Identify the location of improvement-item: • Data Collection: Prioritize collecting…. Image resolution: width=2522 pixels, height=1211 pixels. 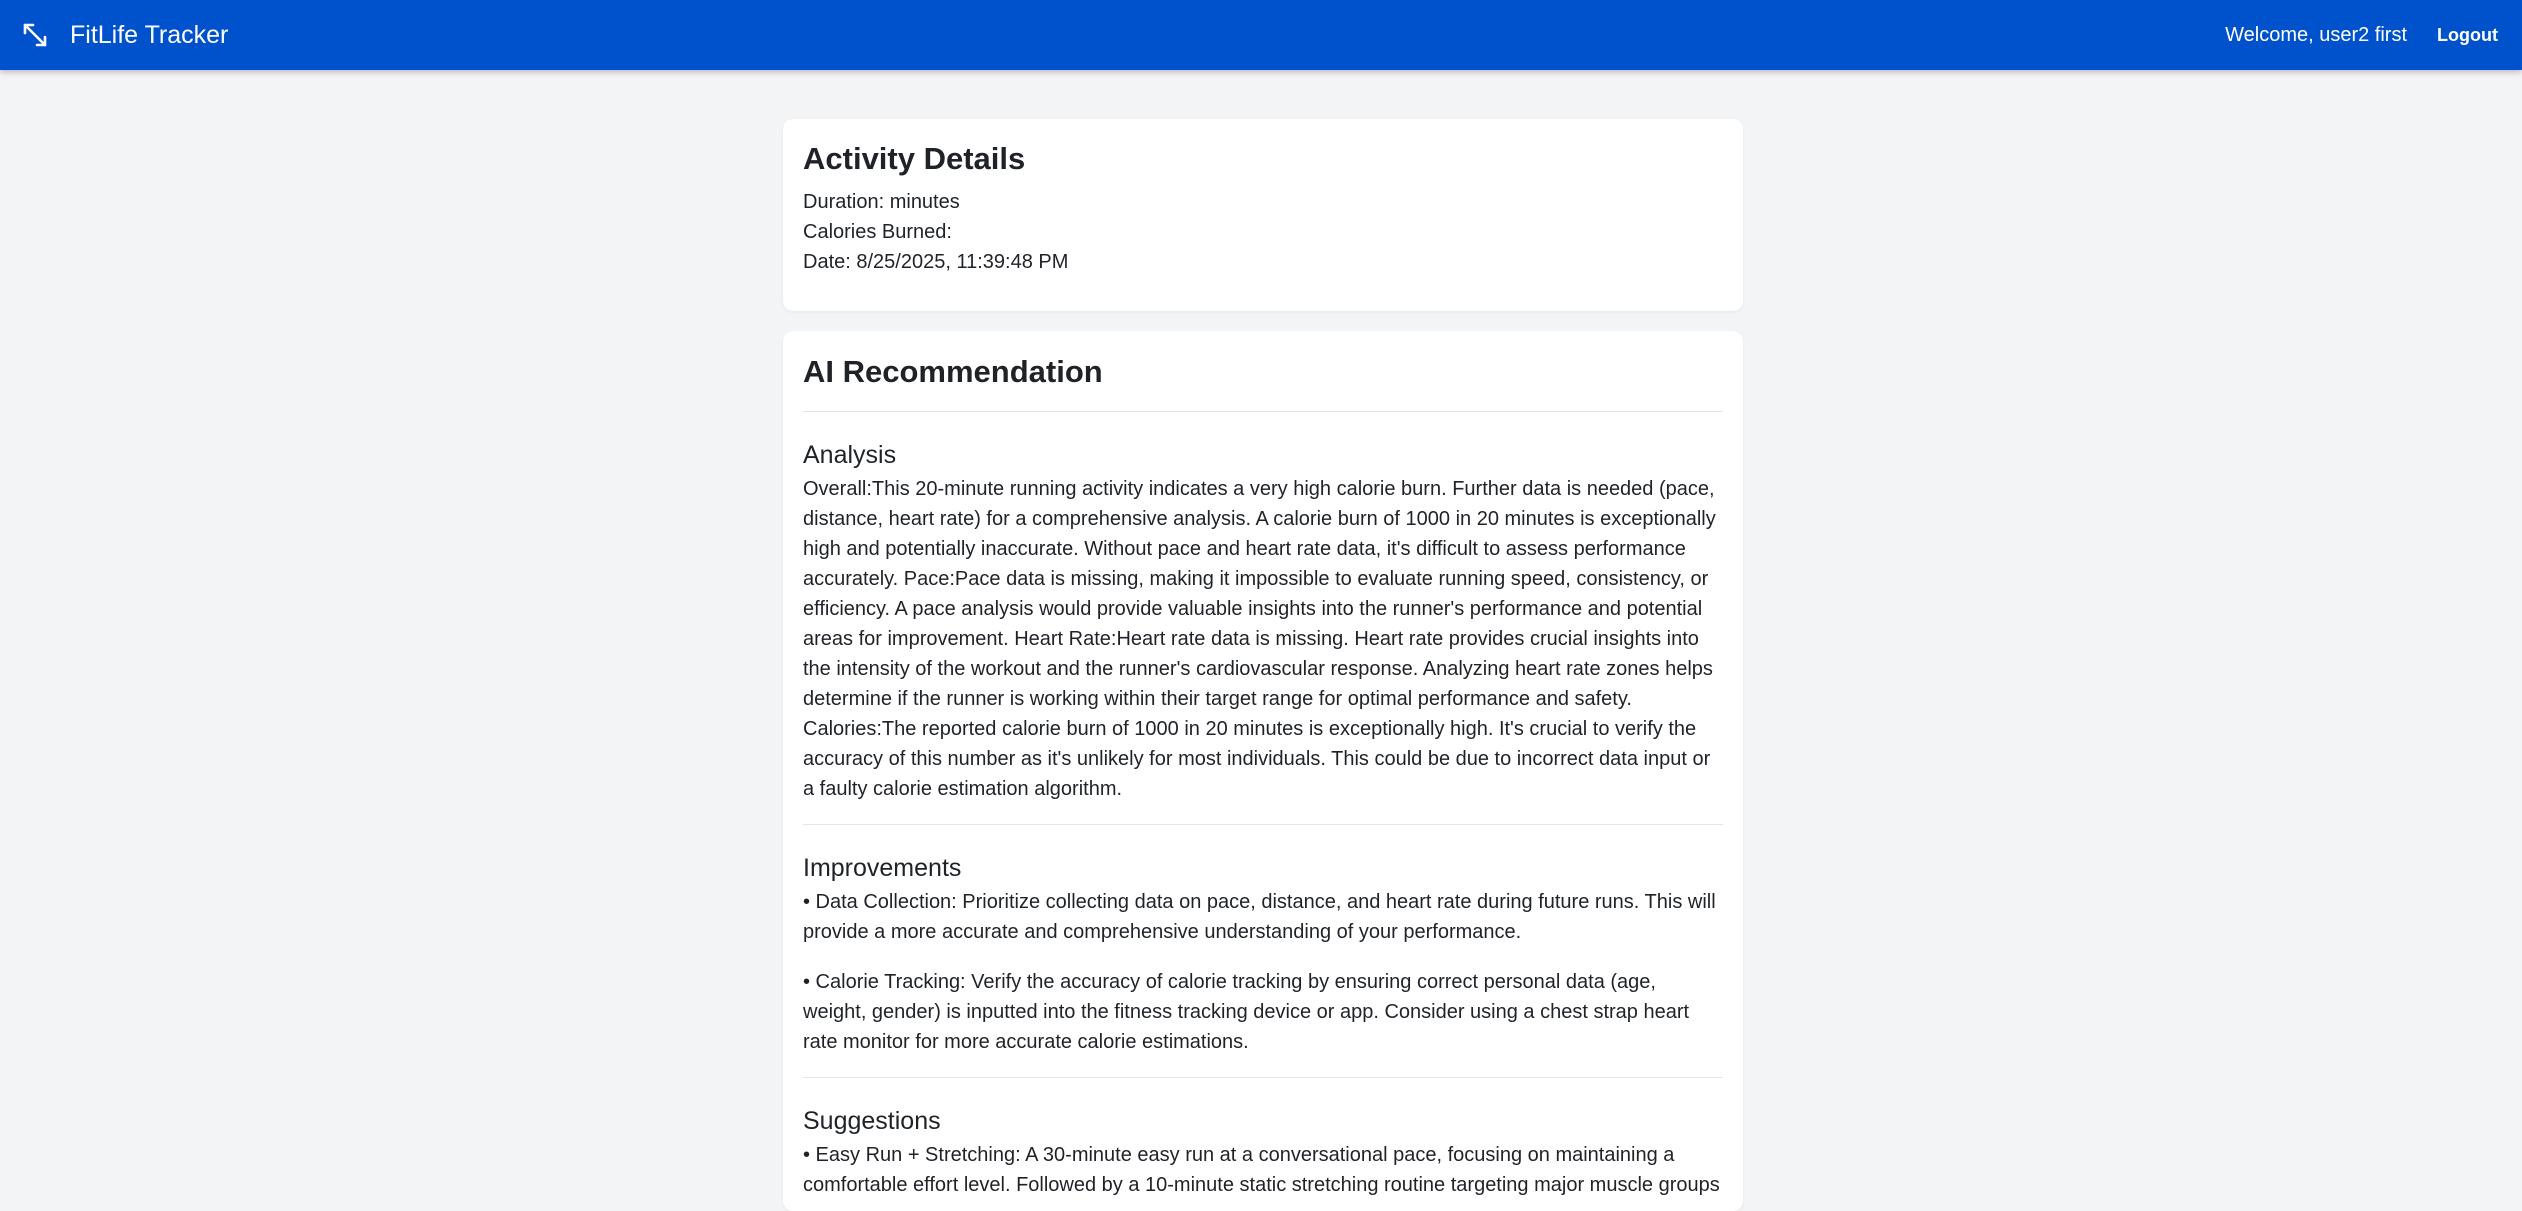
(1259, 917).